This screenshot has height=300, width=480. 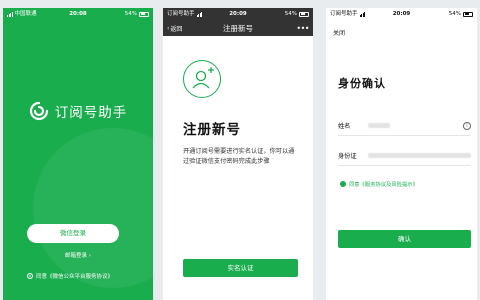 I want to click on page-title: 注册新号, so click(x=212, y=130).